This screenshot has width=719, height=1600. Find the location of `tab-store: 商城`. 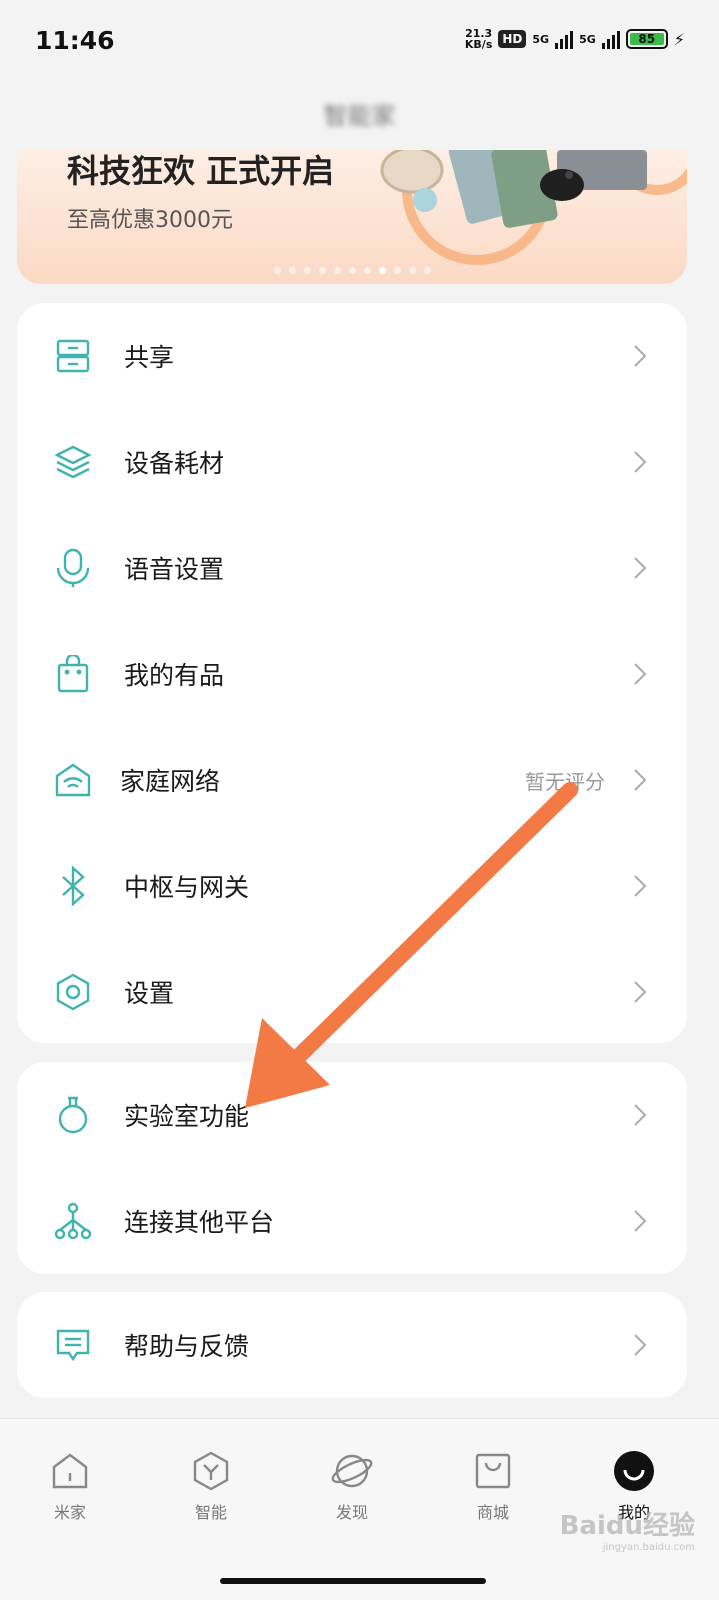

tab-store: 商城 is located at coordinates (493, 1486).